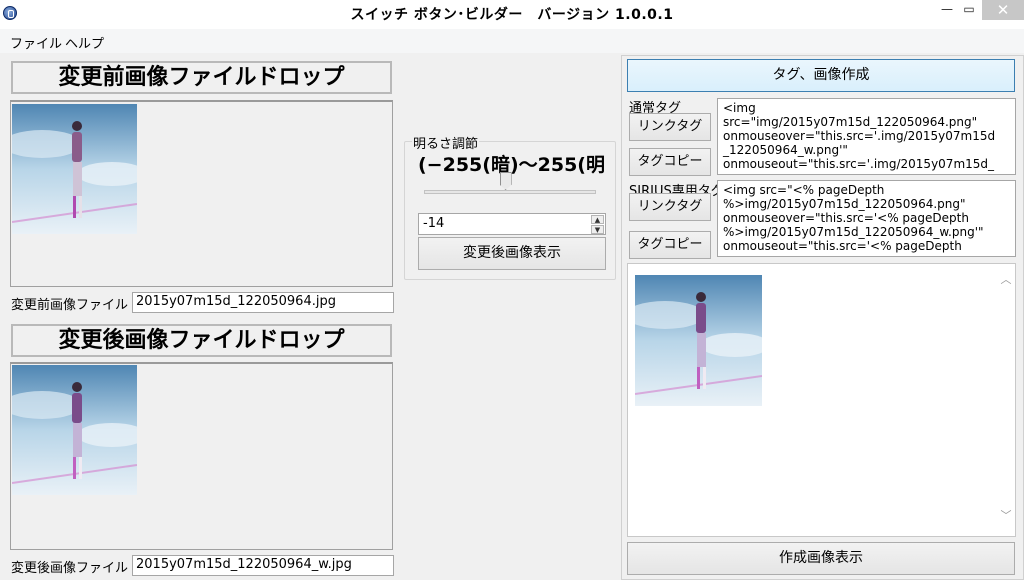 Image resolution: width=1024 pixels, height=580 pixels. What do you see at coordinates (670, 127) in the screenshot?
I see `normal-link-tag-button: リンクタグ` at bounding box center [670, 127].